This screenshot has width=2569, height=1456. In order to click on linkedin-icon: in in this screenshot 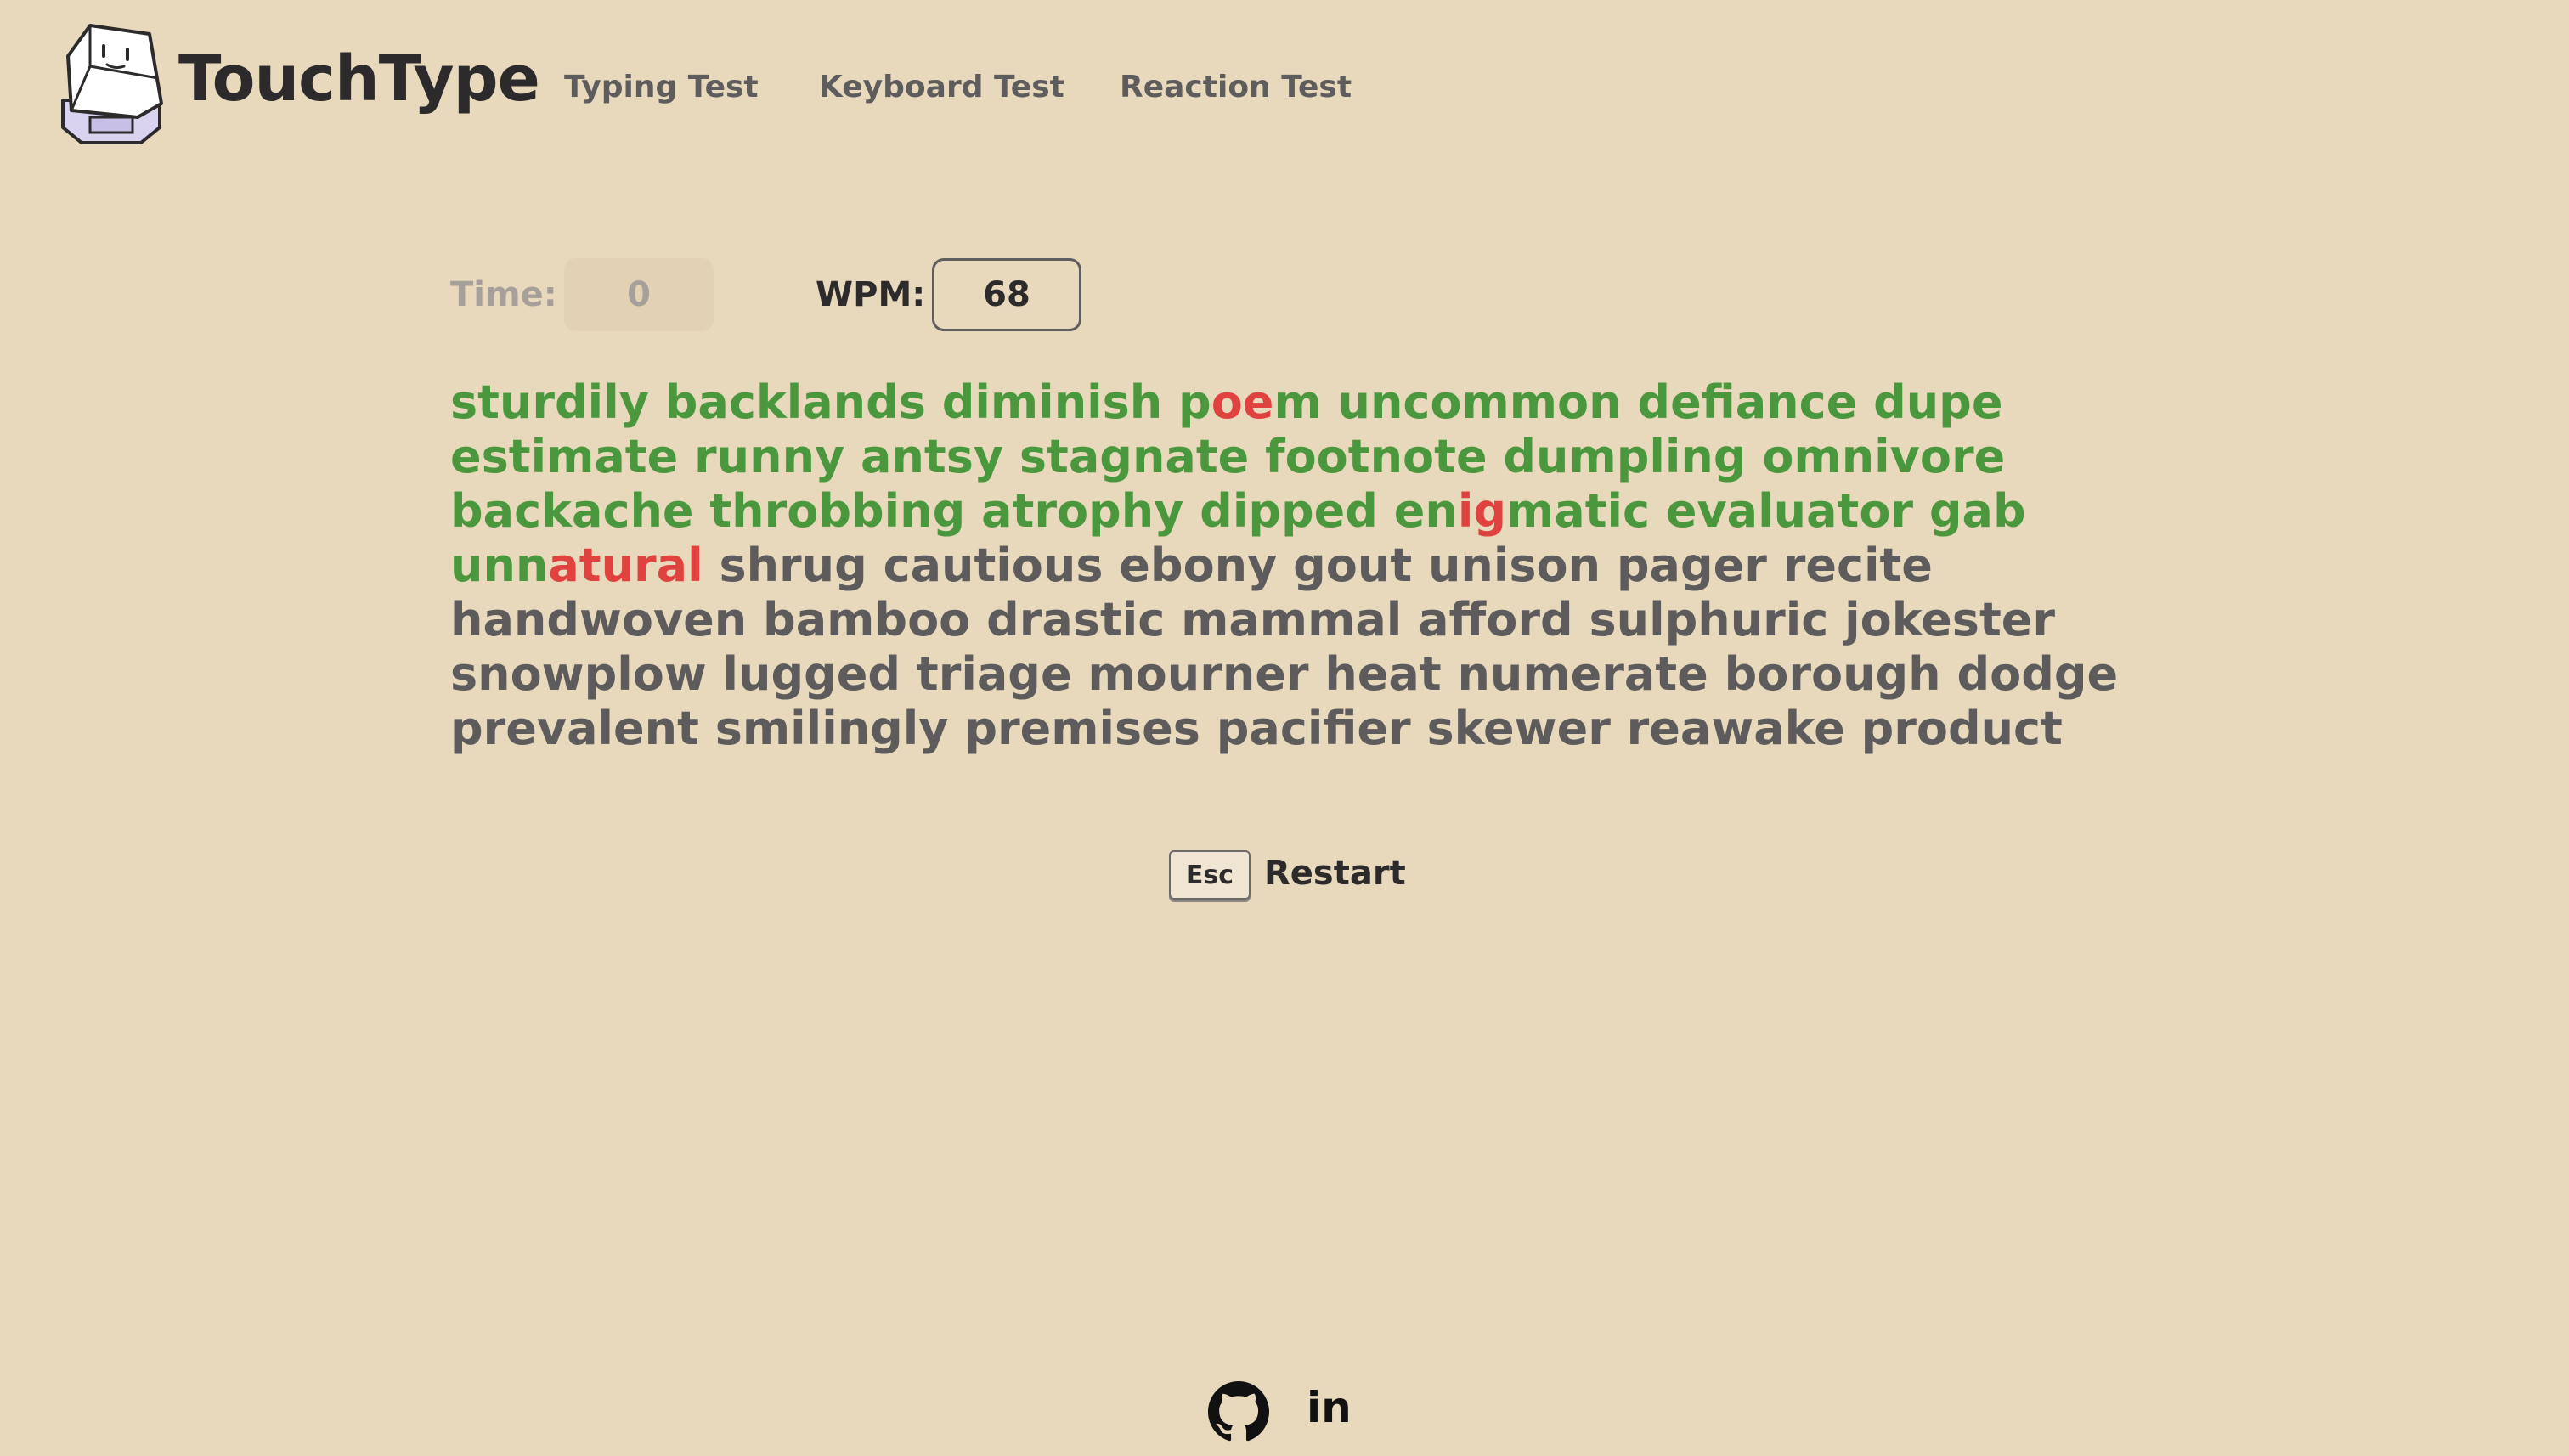, I will do `click(1330, 1407)`.